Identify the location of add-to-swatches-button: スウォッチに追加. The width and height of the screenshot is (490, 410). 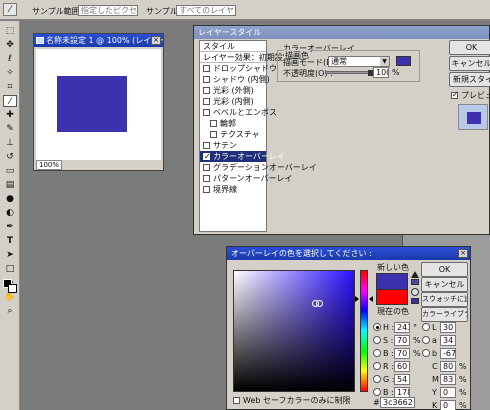
(444, 299).